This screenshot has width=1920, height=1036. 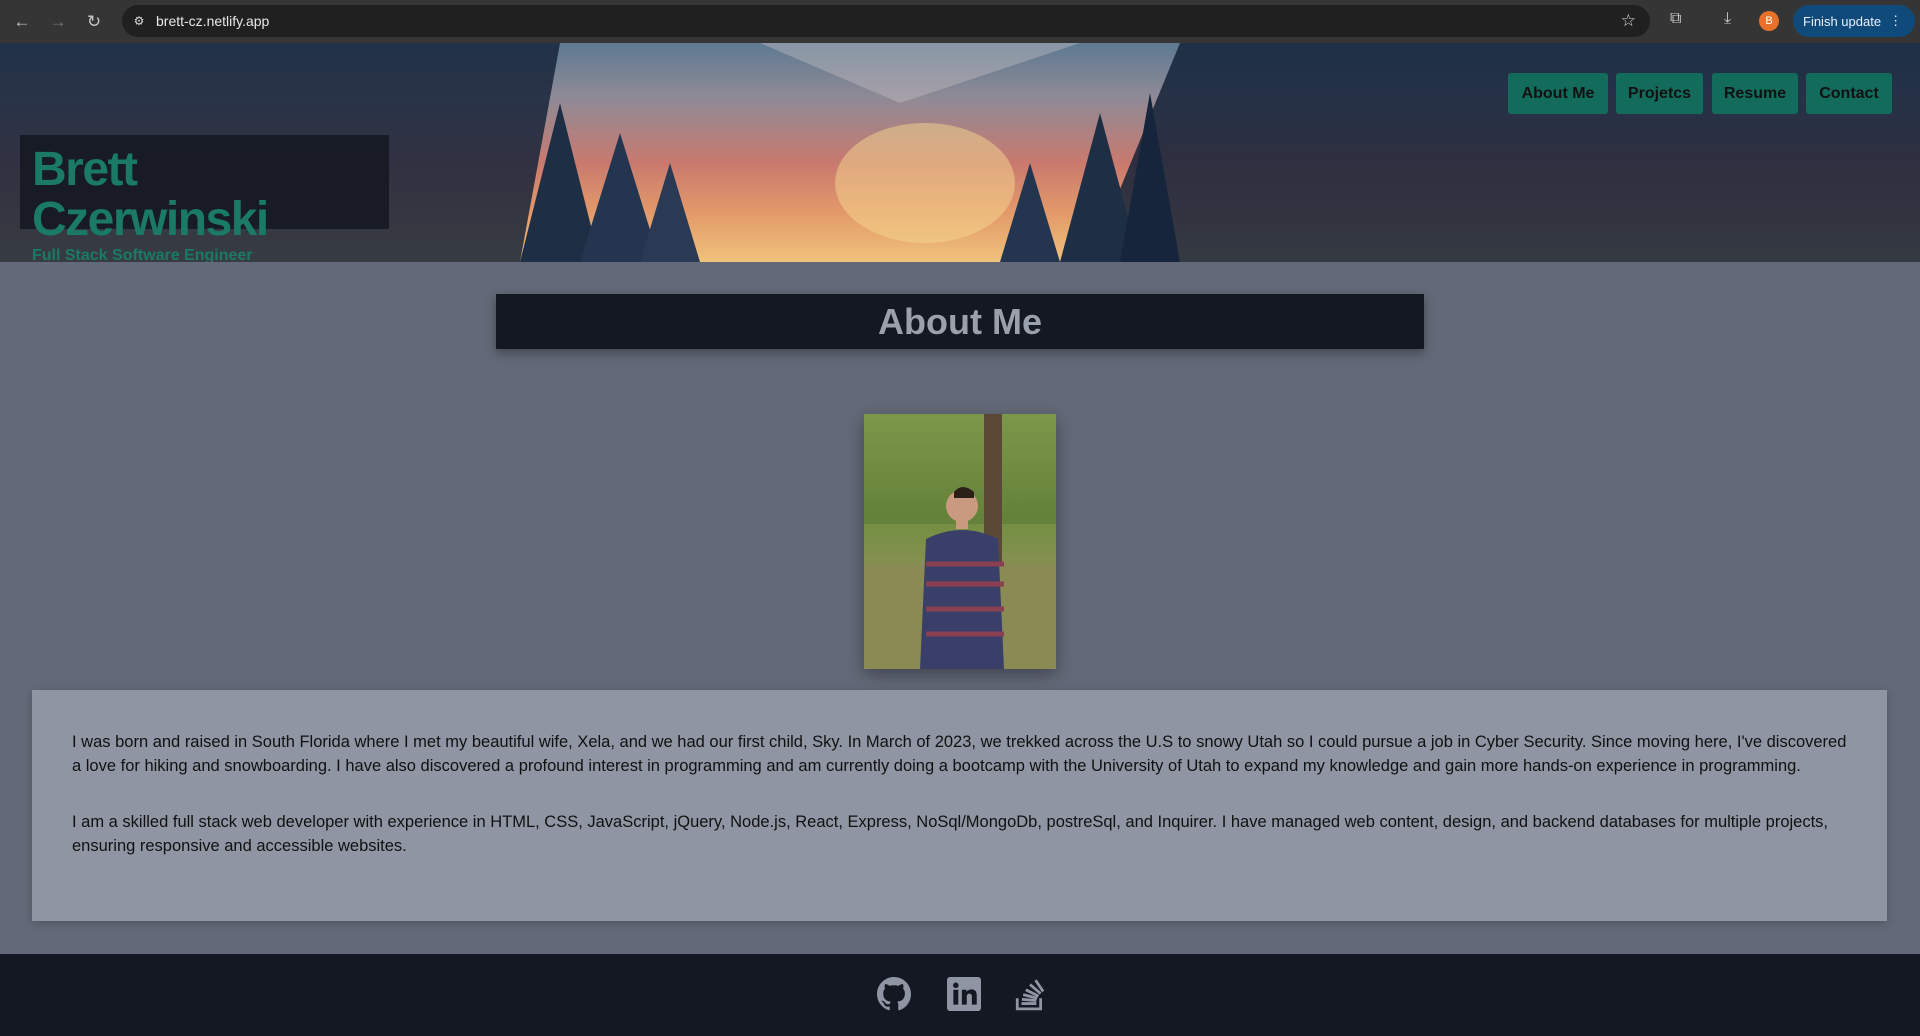 What do you see at coordinates (94, 22) in the screenshot?
I see `reload-icon: ↻` at bounding box center [94, 22].